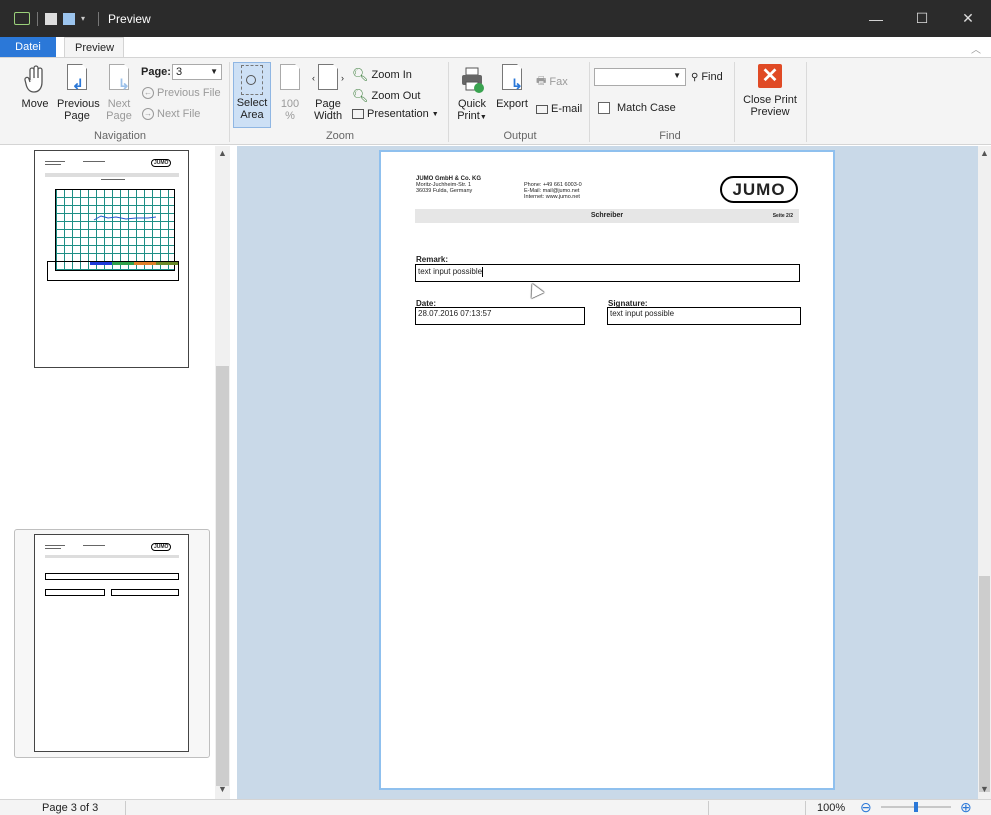 The height and width of the screenshot is (815, 991). Describe the element at coordinates (35, 79) in the screenshot. I see `hand-icon` at that location.